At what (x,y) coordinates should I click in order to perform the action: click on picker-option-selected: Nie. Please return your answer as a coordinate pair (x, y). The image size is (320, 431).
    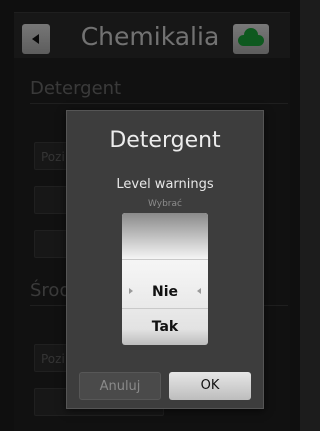
    Looking at the image, I should click on (165, 292).